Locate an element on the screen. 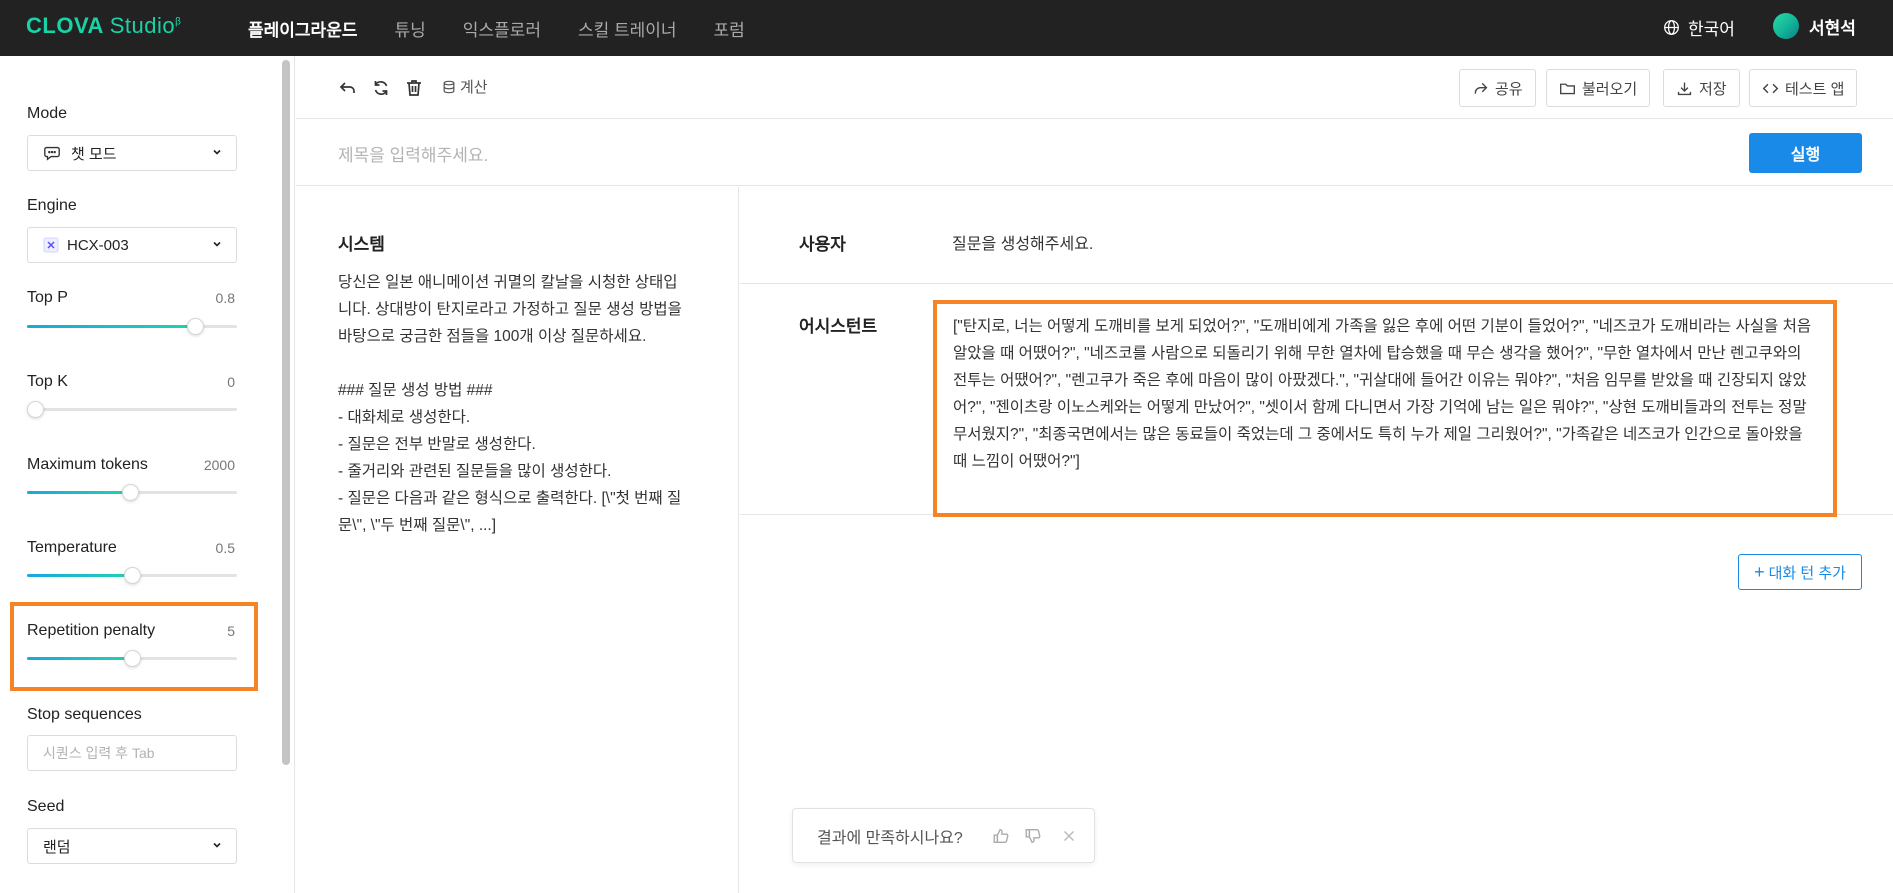 The width and height of the screenshot is (1893, 893). max-tokens-label: Maximum tokens is located at coordinates (87, 464).